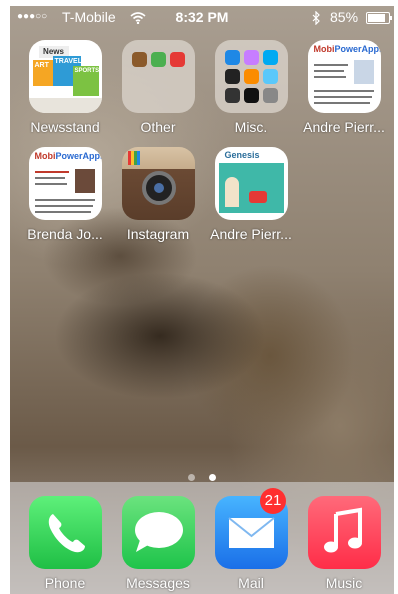 Image resolution: width=398 pixels, height=594 pixels. What do you see at coordinates (391, 18) in the screenshot?
I see `battery-nub` at bounding box center [391, 18].